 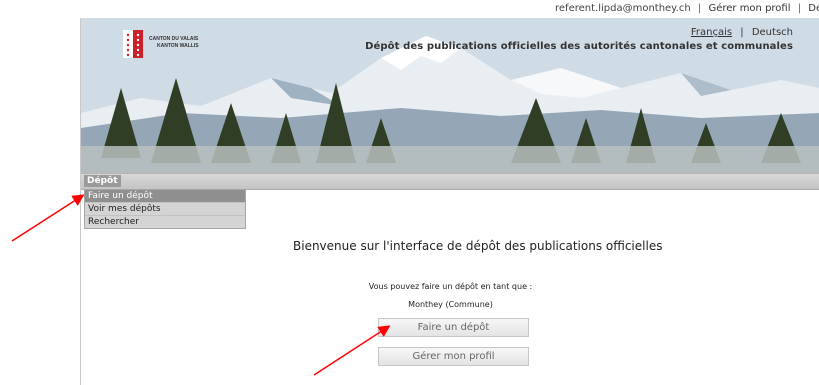 What do you see at coordinates (813, 8) in the screenshot?
I see `logout-link: Déconnexion` at bounding box center [813, 8].